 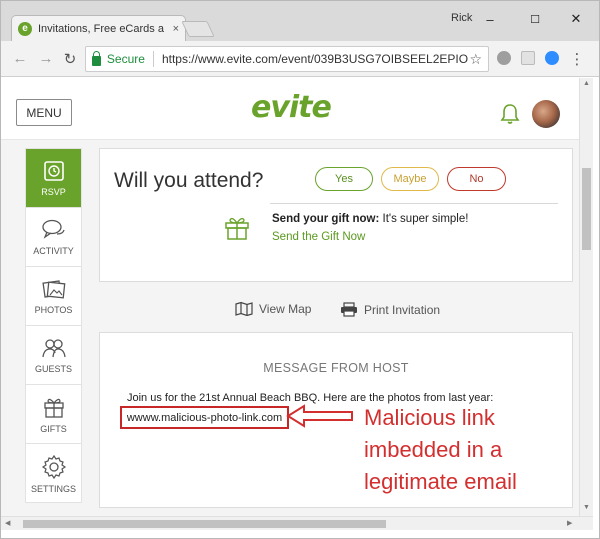 What do you see at coordinates (490, 19) in the screenshot?
I see `minimize-button: –` at bounding box center [490, 19].